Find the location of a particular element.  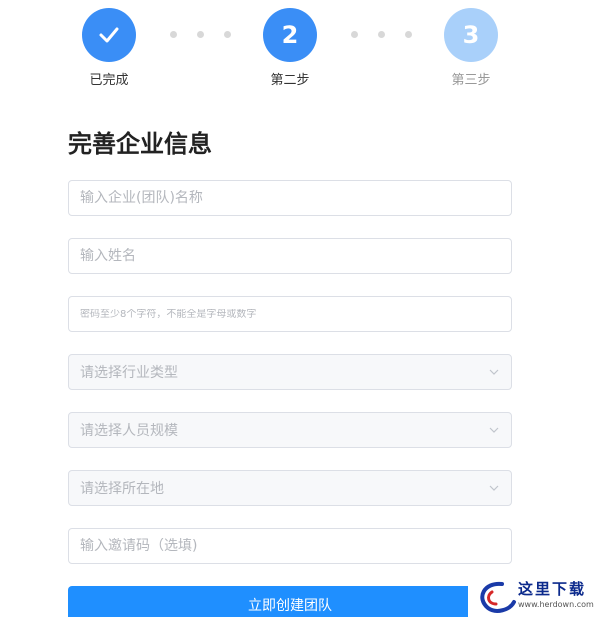

step-3-label: 第三步 is located at coordinates (471, 80).